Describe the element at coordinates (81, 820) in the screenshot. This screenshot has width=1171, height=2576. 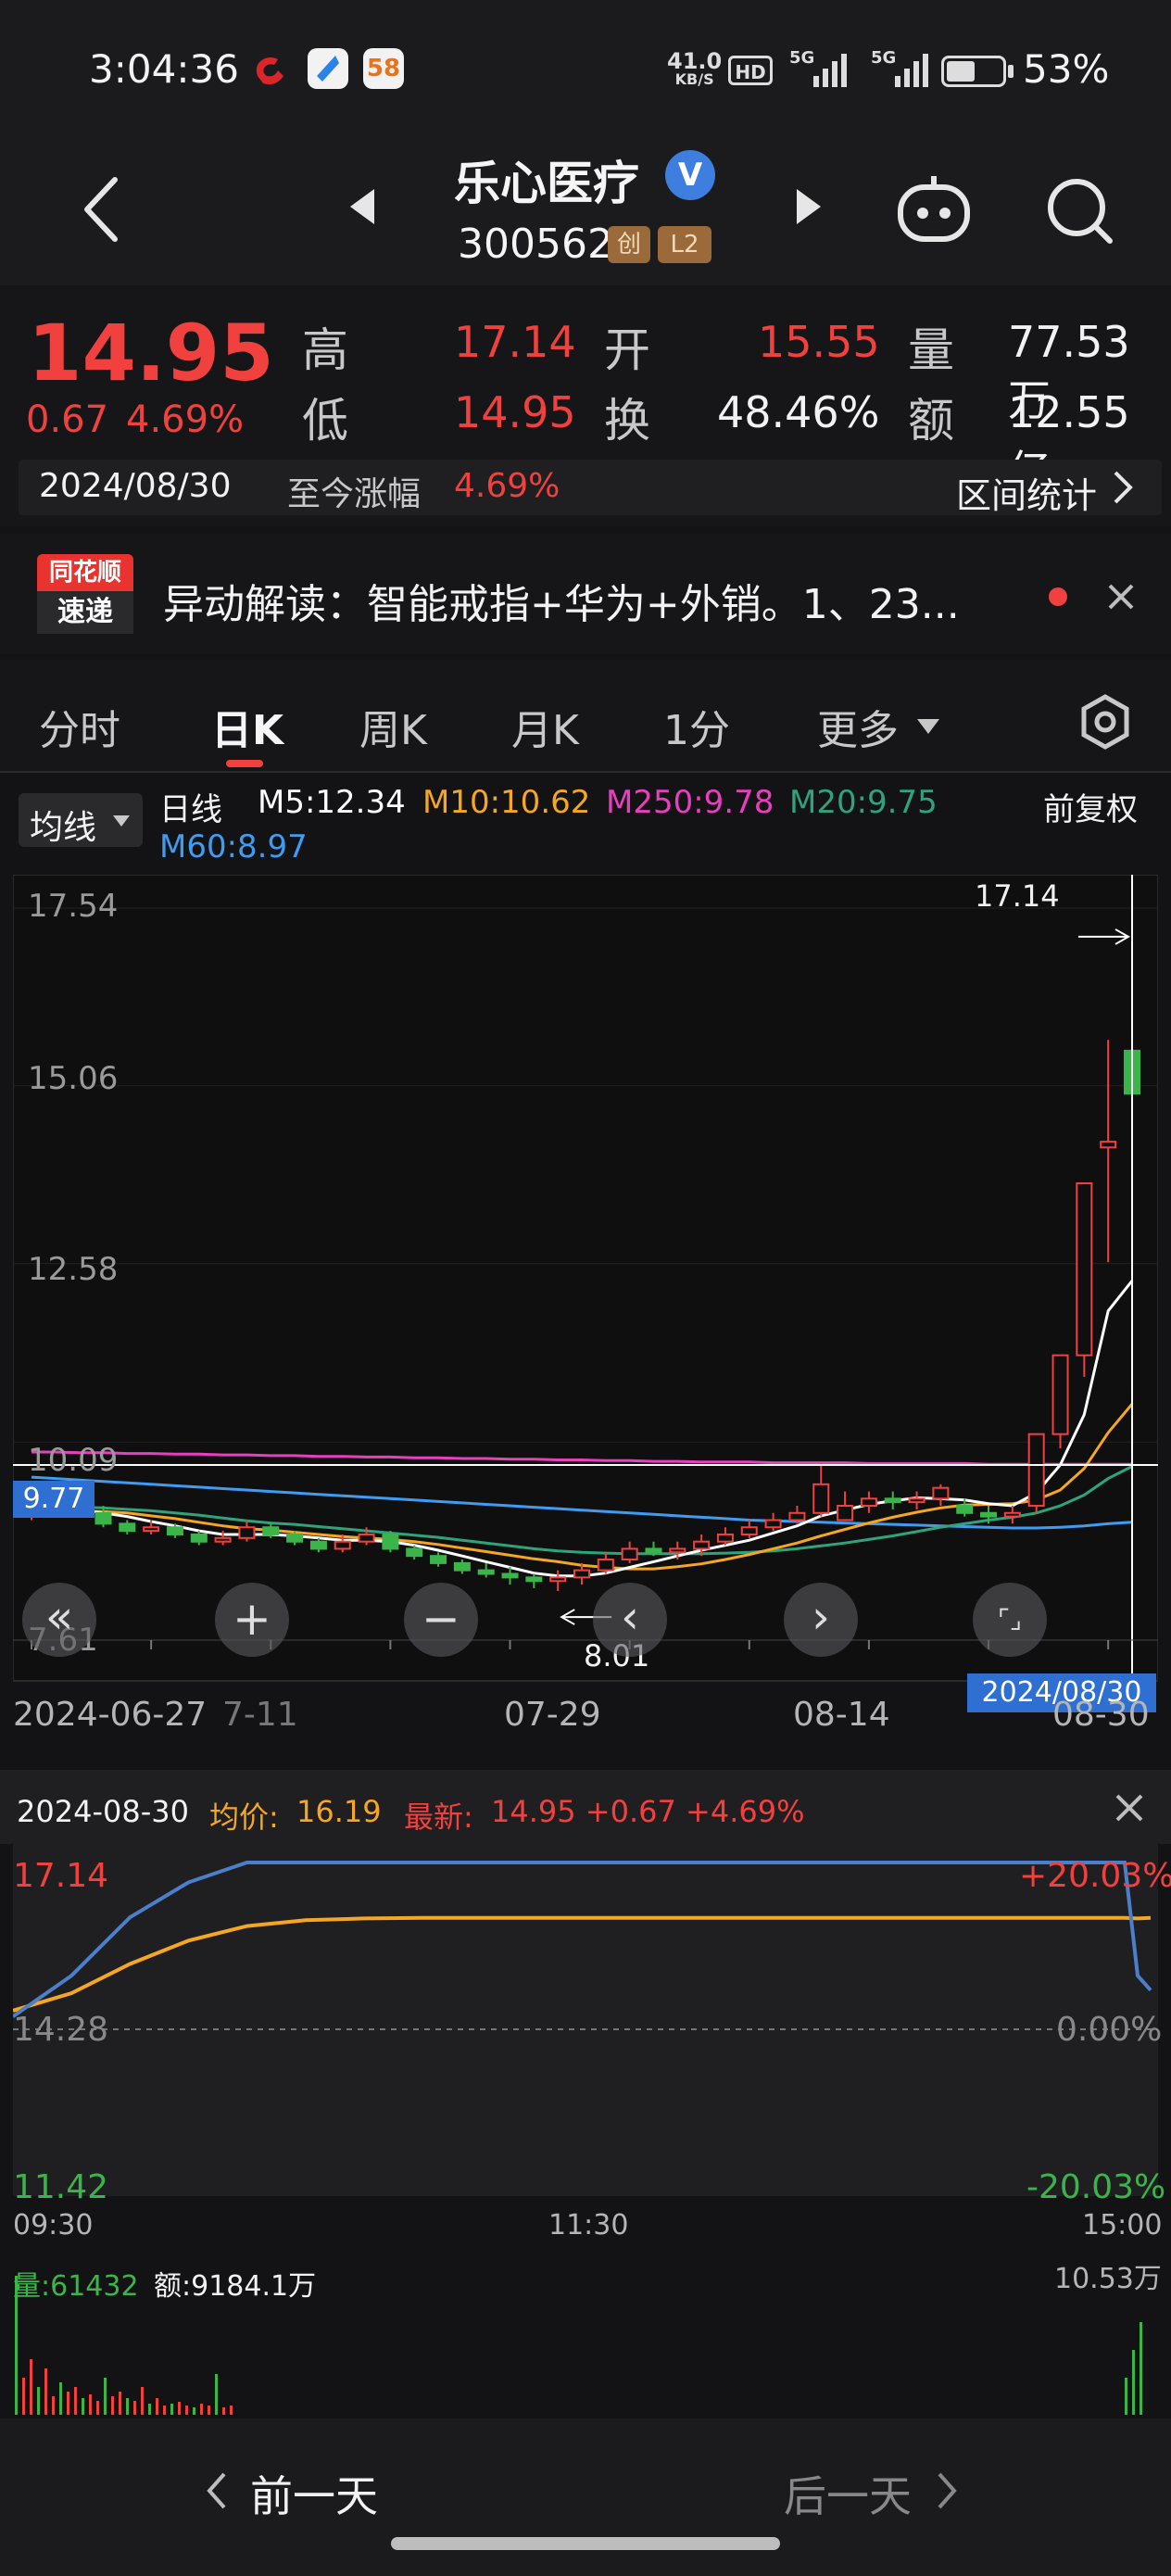
I see `ma-select: 均线` at that location.